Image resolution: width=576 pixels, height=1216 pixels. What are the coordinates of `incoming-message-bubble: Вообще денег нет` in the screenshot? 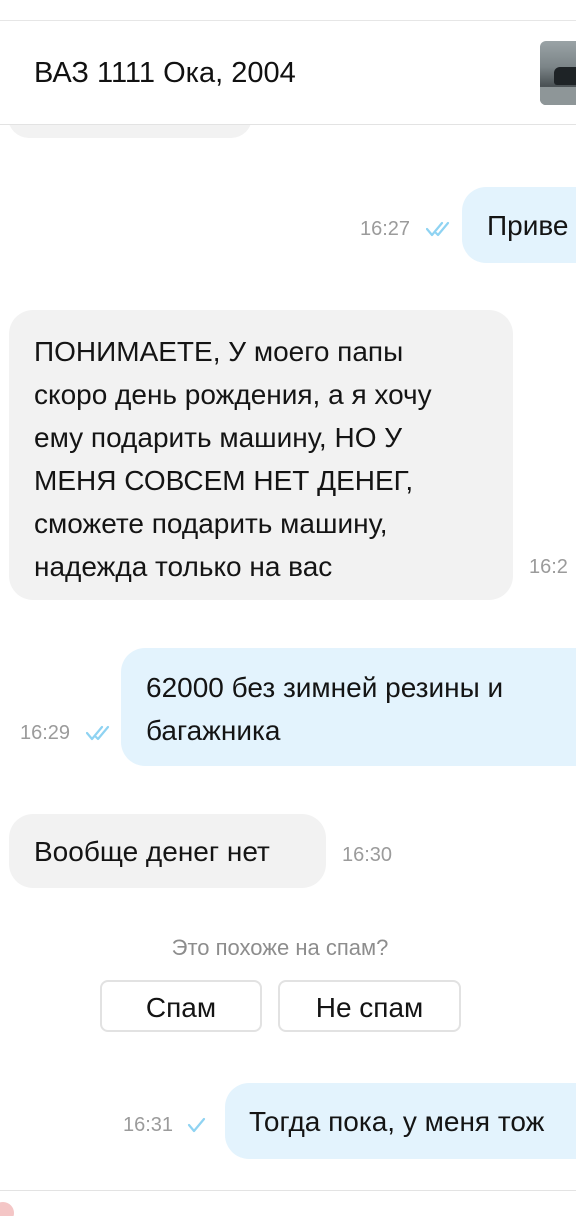 It's located at (167, 851).